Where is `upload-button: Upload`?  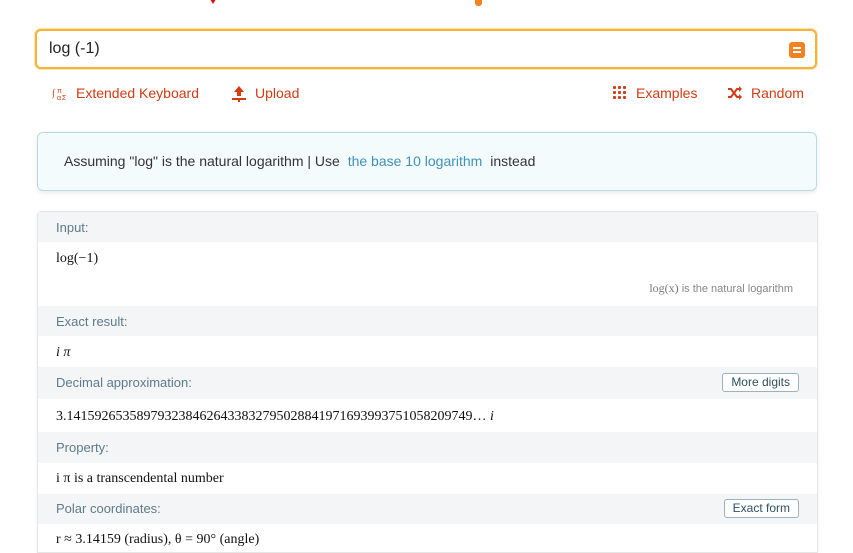 upload-button: Upload is located at coordinates (265, 93).